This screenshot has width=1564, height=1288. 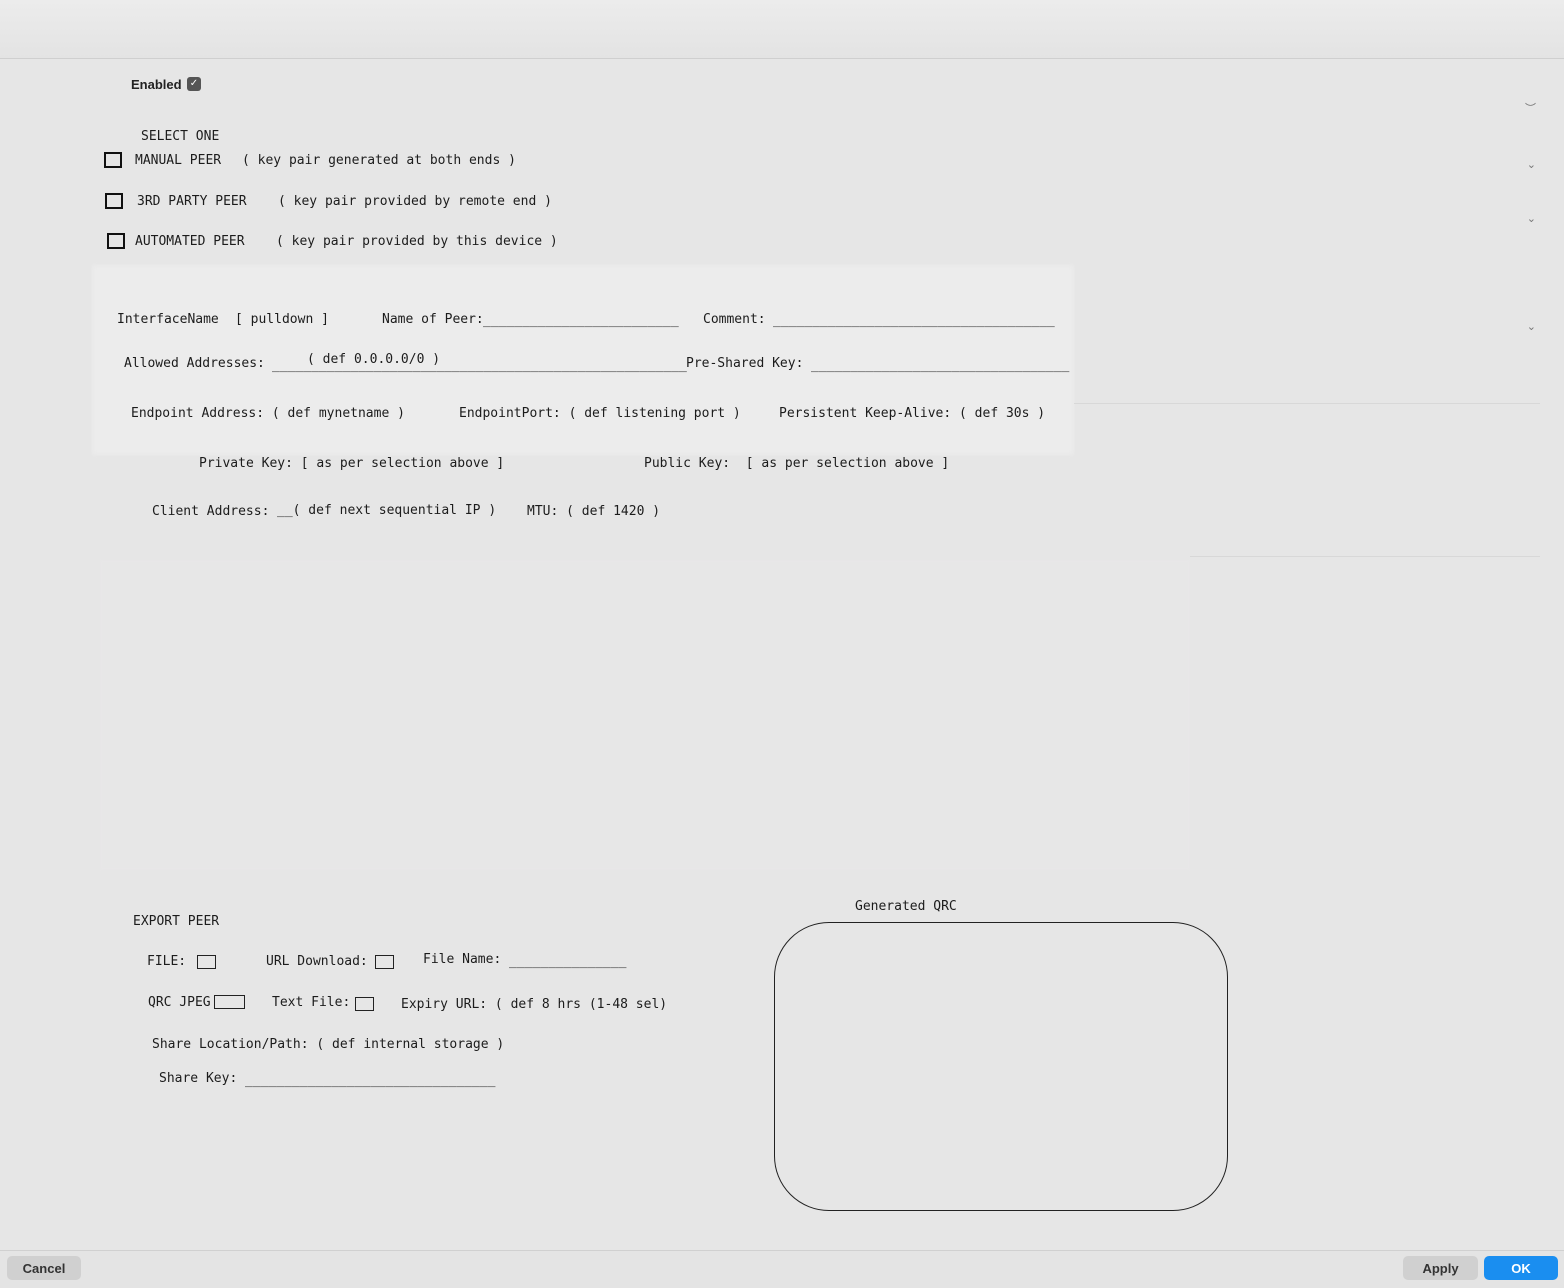 I want to click on divider-right-lower, so click(x=1365, y=556).